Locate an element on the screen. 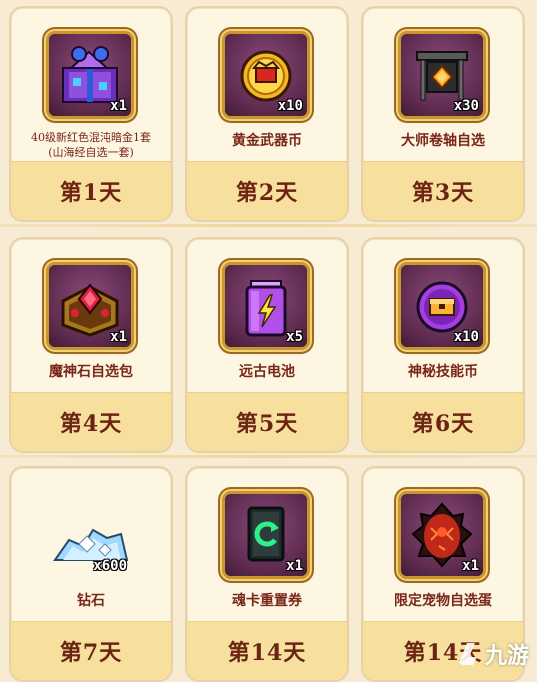 Image resolution: width=537 pixels, height=682 pixels. item-name: 神秘技能币 is located at coordinates (443, 372).